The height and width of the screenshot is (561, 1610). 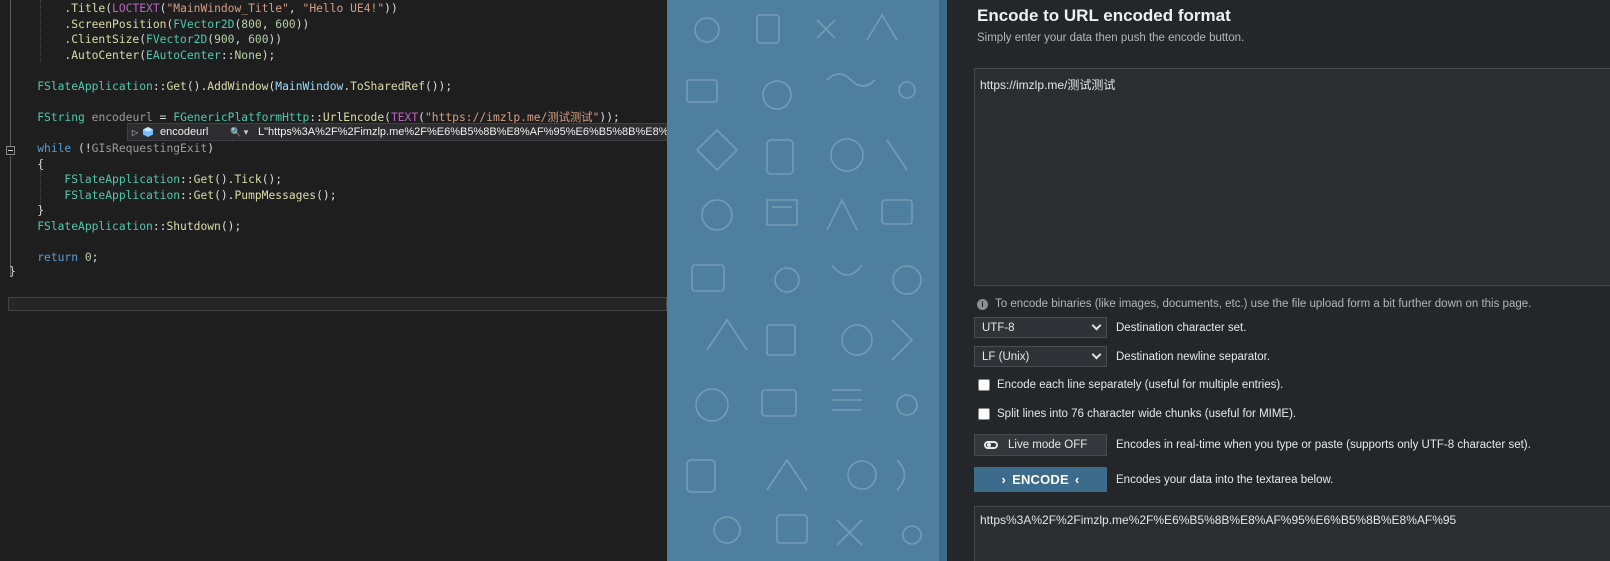 I want to click on live-mode-toggle: Live mode OFF, so click(x=1040, y=445).